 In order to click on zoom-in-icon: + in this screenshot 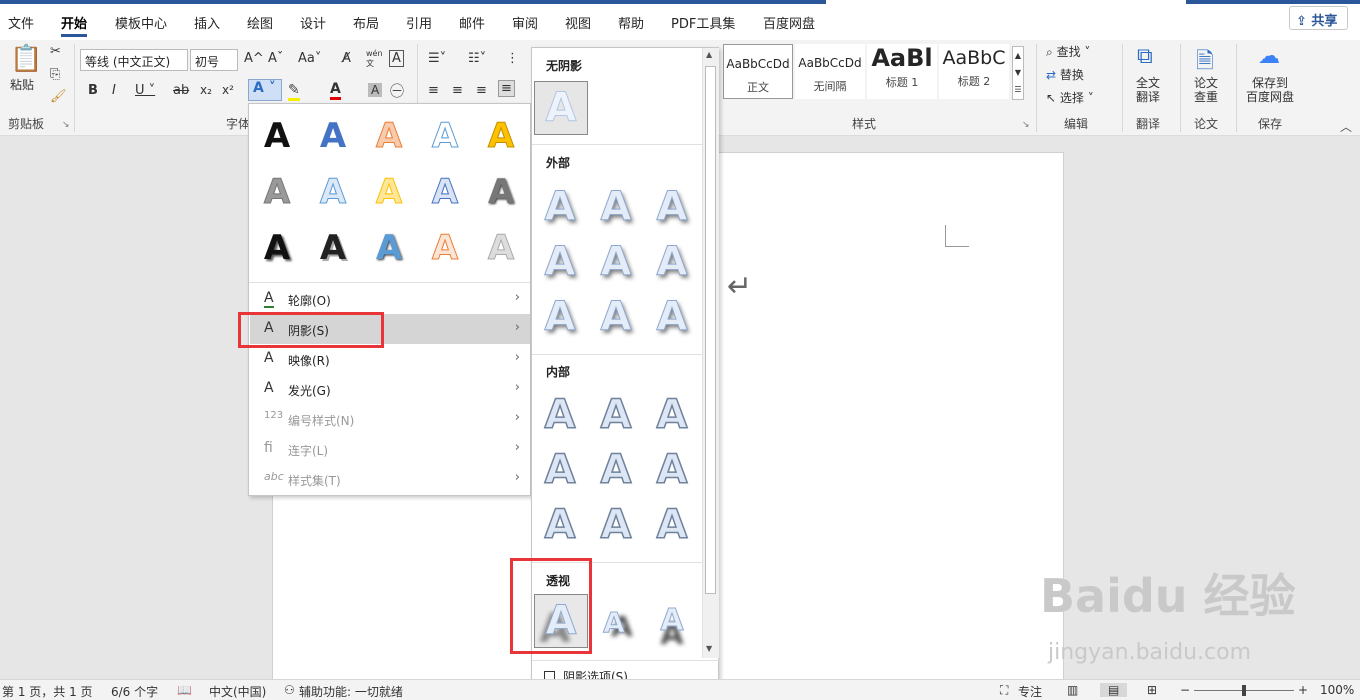, I will do `click(1303, 690)`.